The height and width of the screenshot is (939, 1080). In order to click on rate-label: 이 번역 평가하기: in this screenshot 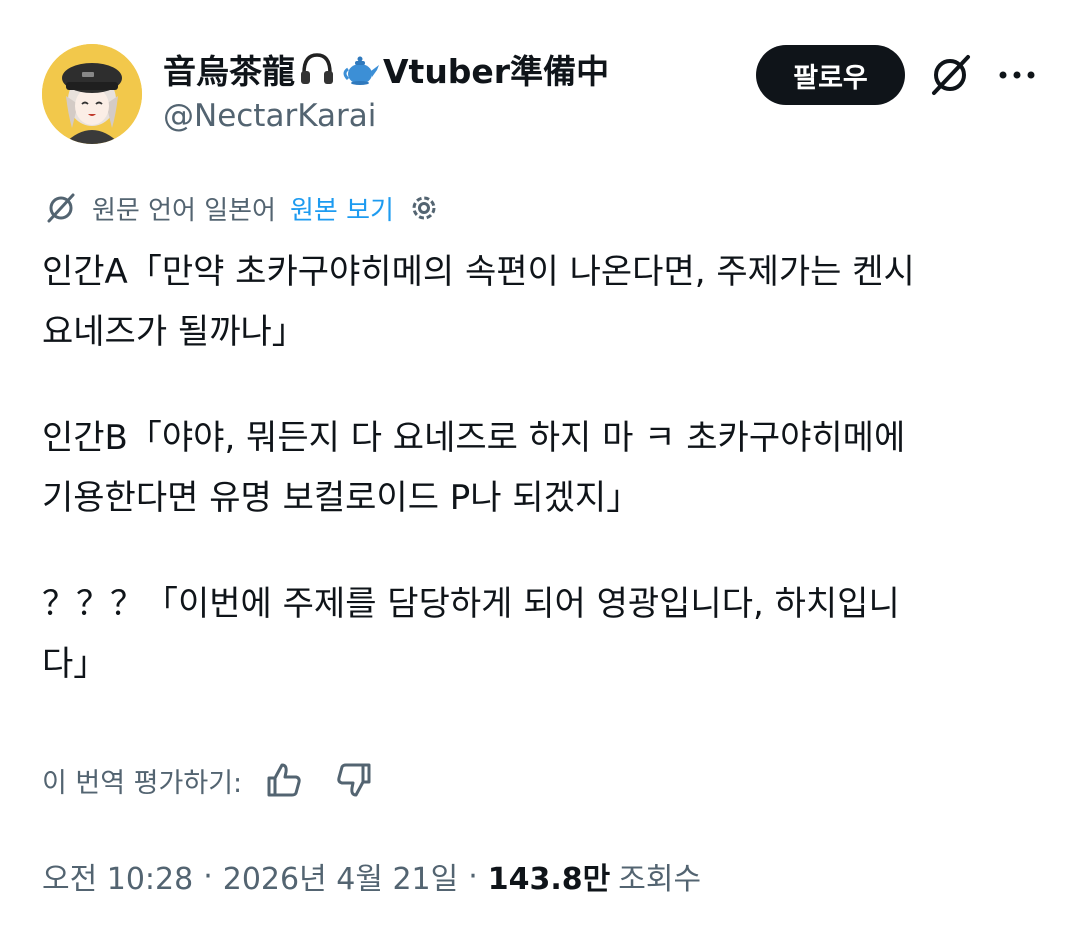, I will do `click(142, 783)`.